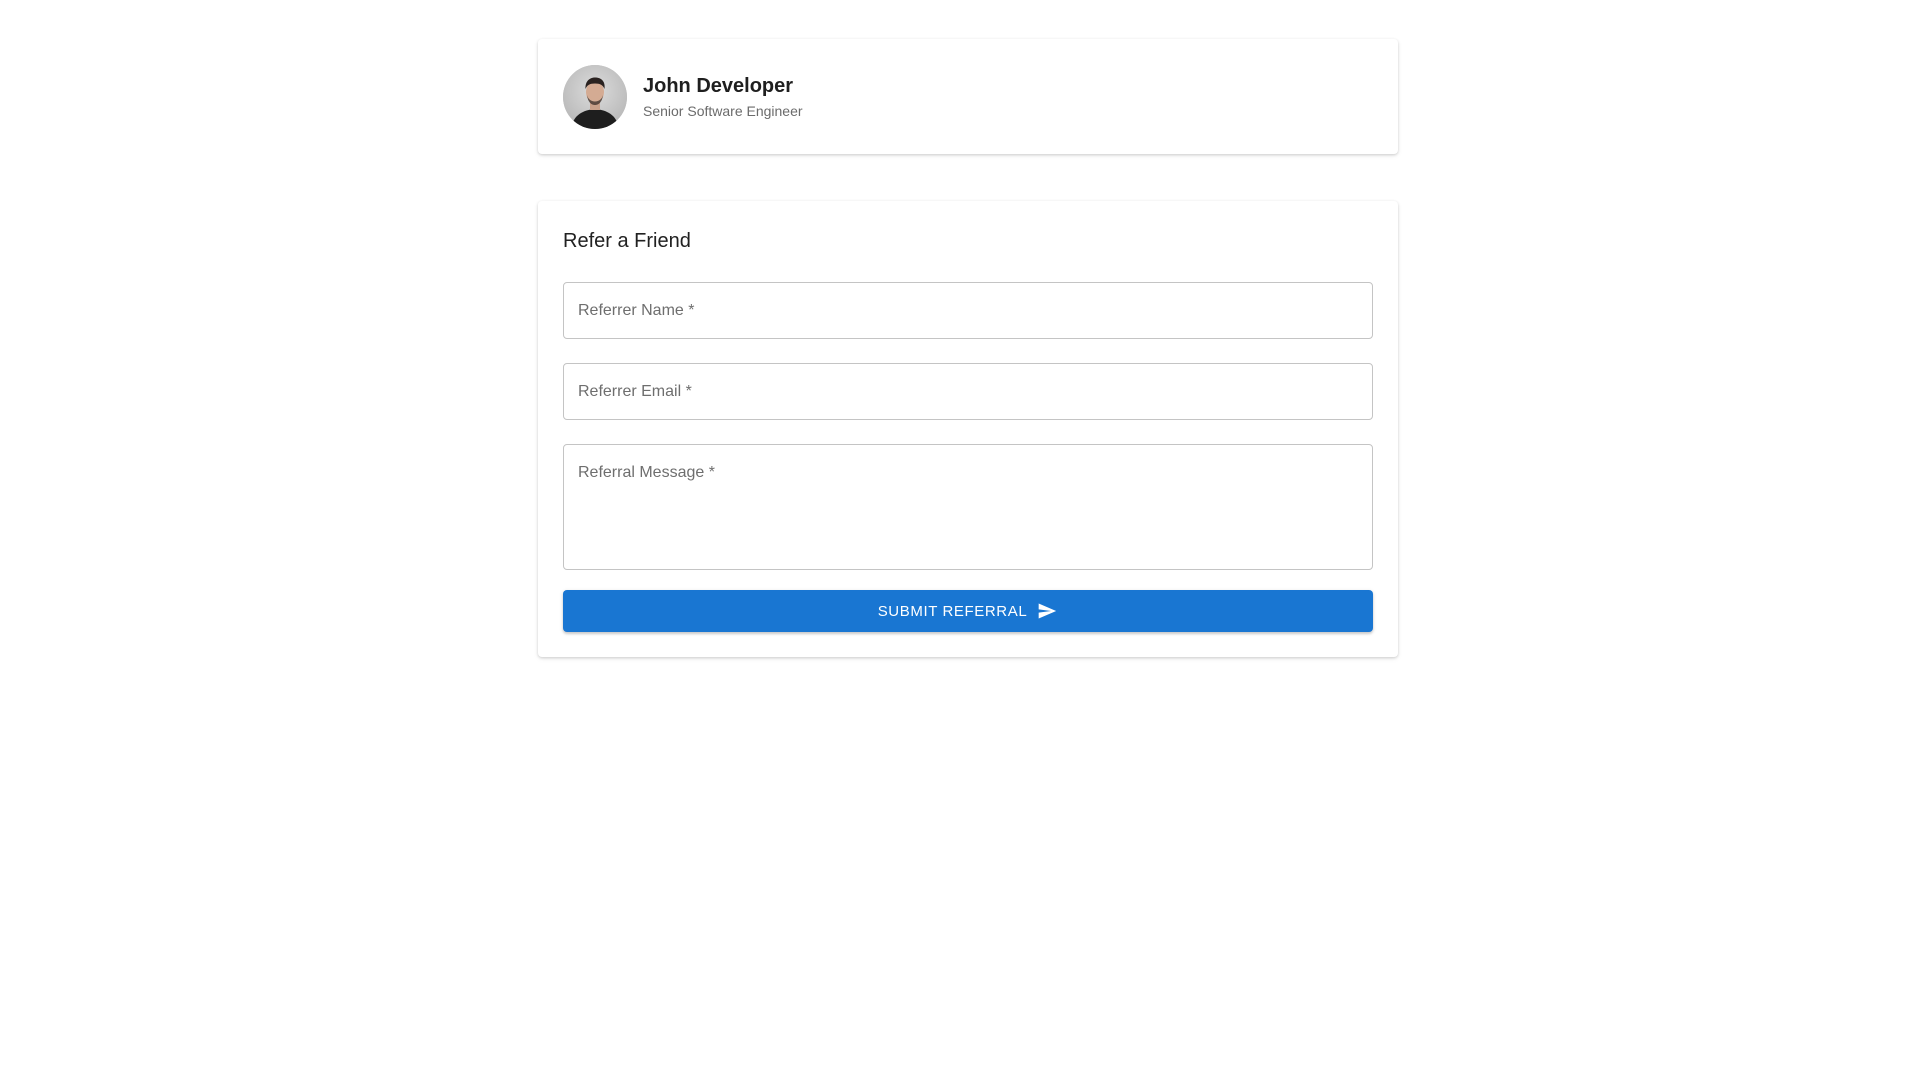 The height and width of the screenshot is (1080, 1920). I want to click on submit-referral-label: Submit Referral, so click(952, 611).